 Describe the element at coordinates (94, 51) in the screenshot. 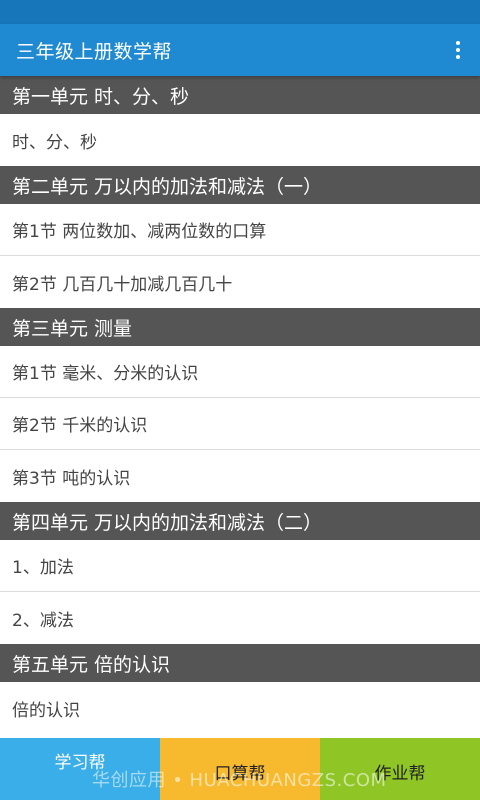

I see `app-title: 三年级上册数学帮` at that location.